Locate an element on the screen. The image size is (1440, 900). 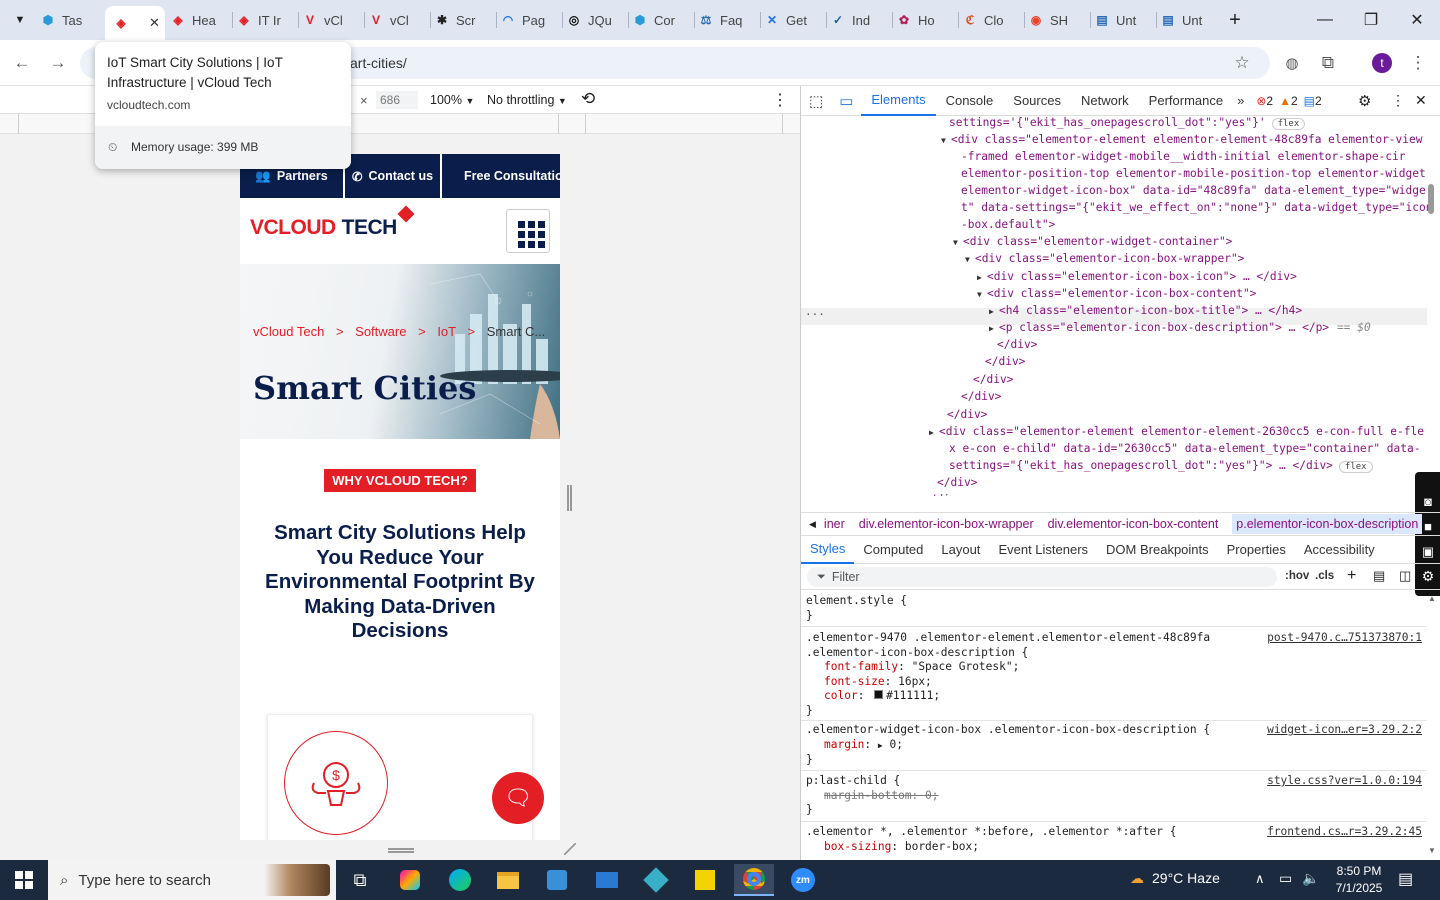
rule-source-link: frontend.cs…r=3.29.2:45 is located at coordinates (1344, 832).